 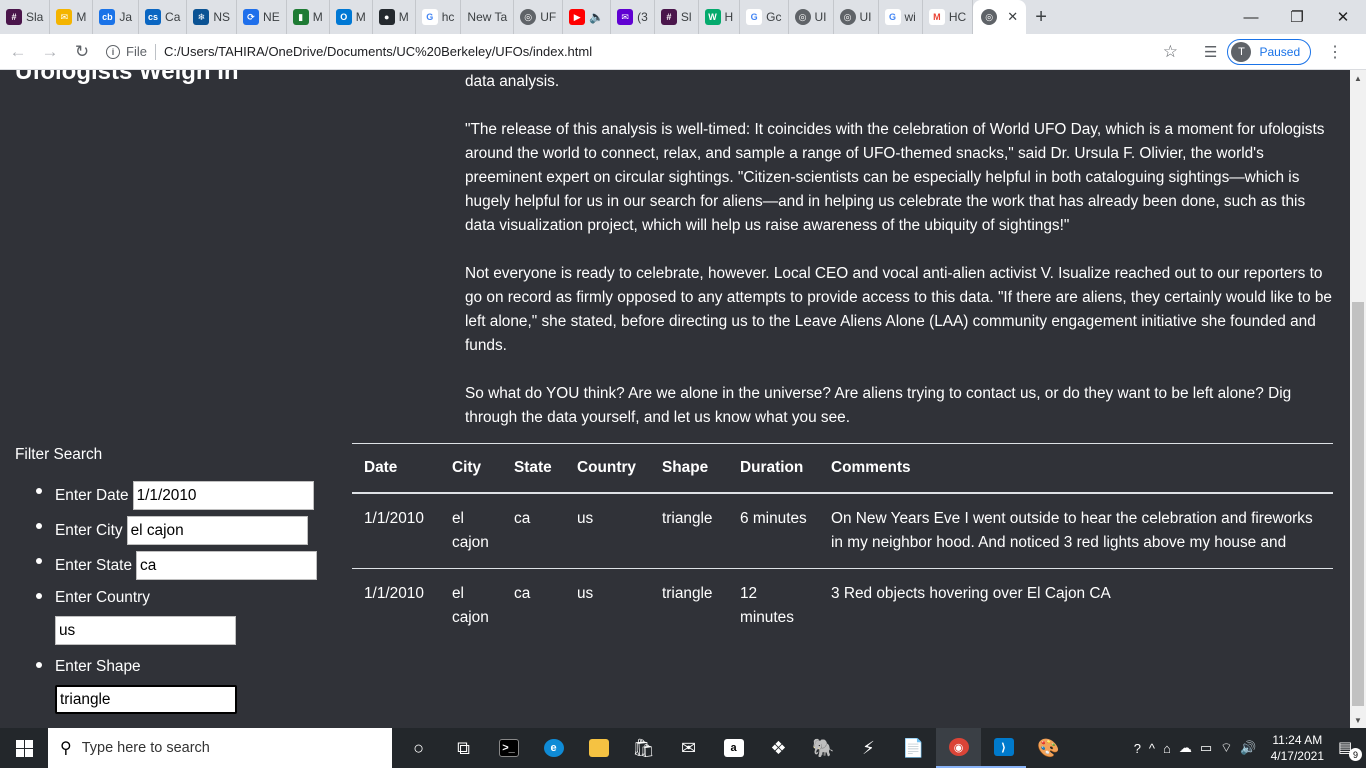 I want to click on yahoo-mail-icon: ✉, so click(x=625, y=17).